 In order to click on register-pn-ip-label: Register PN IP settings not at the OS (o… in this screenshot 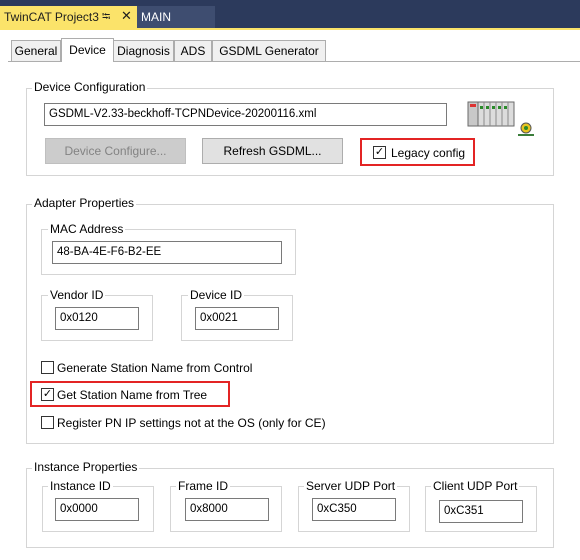, I will do `click(191, 423)`.